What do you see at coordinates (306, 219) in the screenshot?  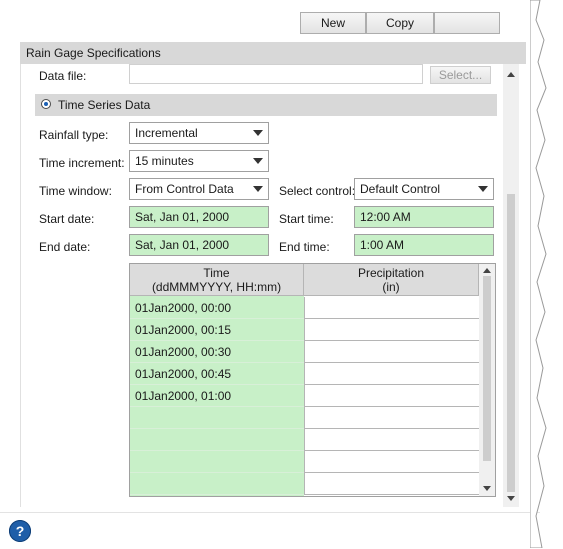 I see `start-time-label: Start time:` at bounding box center [306, 219].